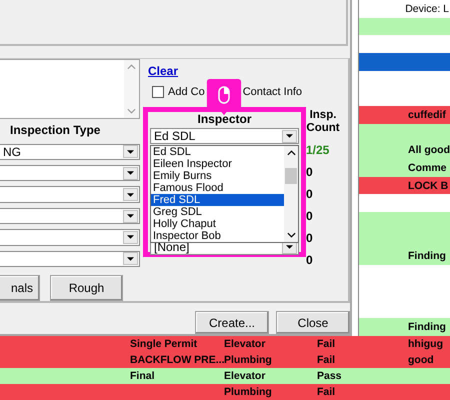 The height and width of the screenshot is (400, 450). Describe the element at coordinates (186, 92) in the screenshot. I see `checkbox-label: Add Co` at that location.